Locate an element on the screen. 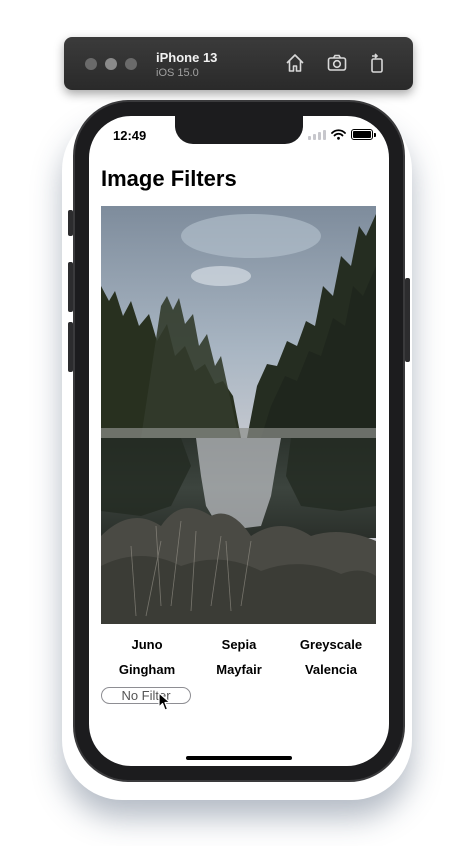 This screenshot has width=474, height=846. os-version: iOS 15.0 is located at coordinates (177, 73).